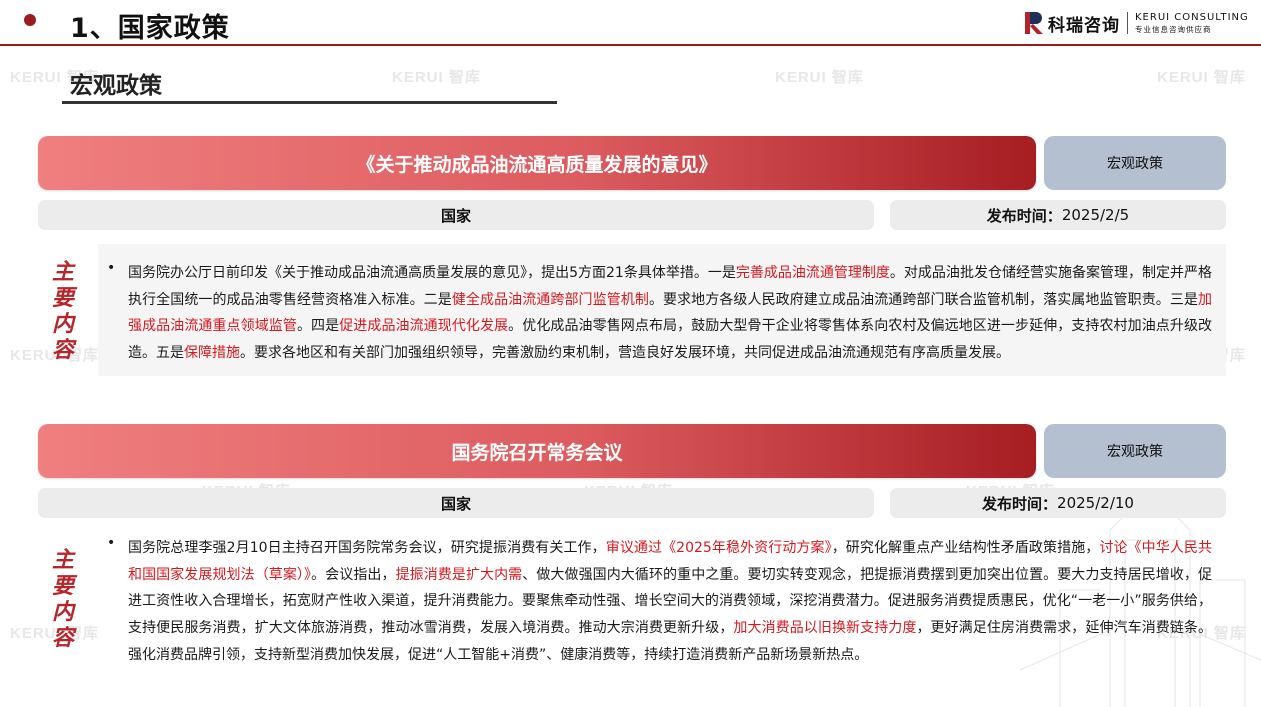  Describe the element at coordinates (812, 273) in the screenshot. I see `highlighted-text: 完善成品油流通管理制度` at that location.